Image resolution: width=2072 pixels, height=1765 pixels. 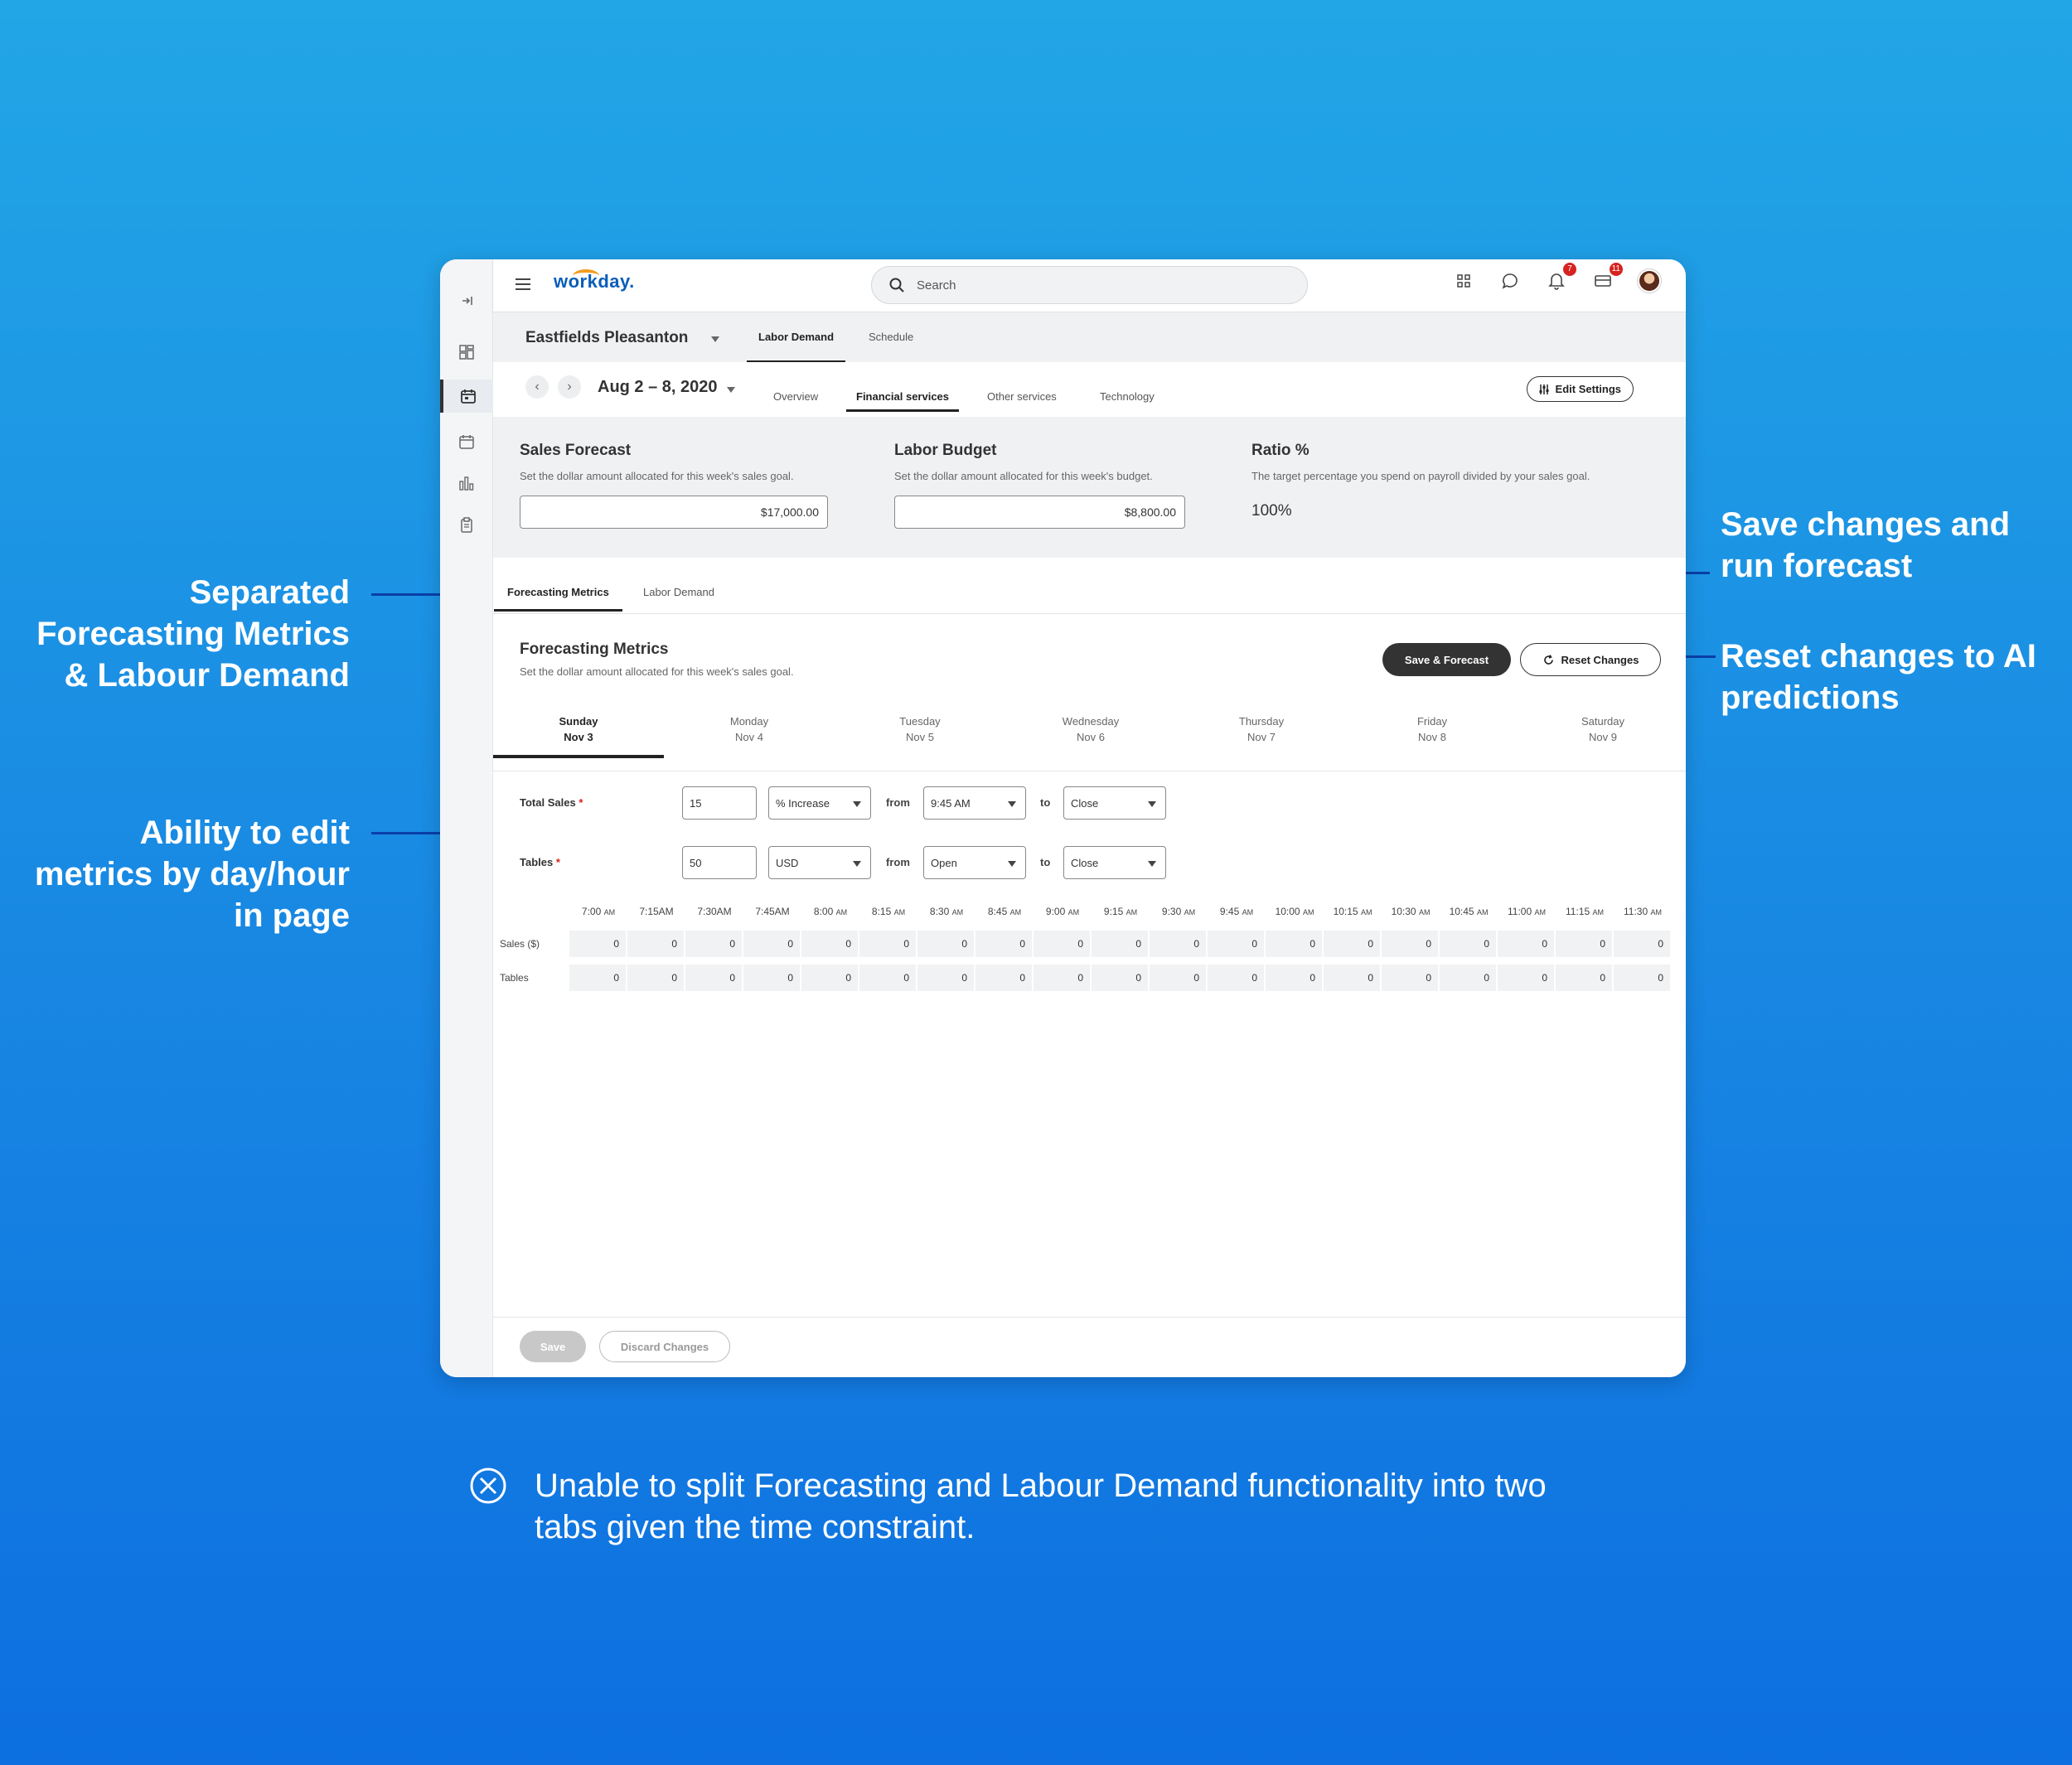 I want to click on time-column-header: 11:30 AM, so click(x=1643, y=911).